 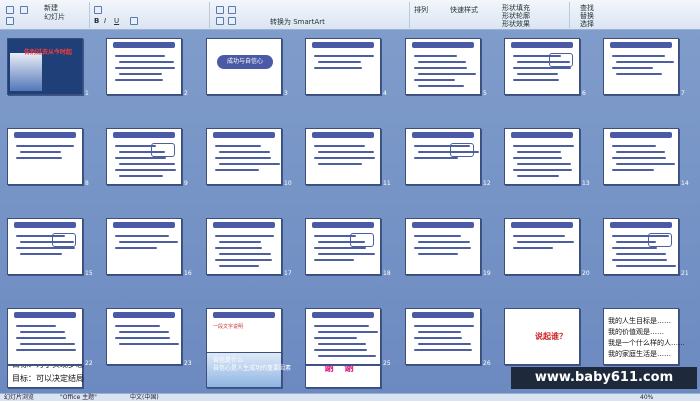 I want to click on italic-button: I, so click(x=105, y=21).